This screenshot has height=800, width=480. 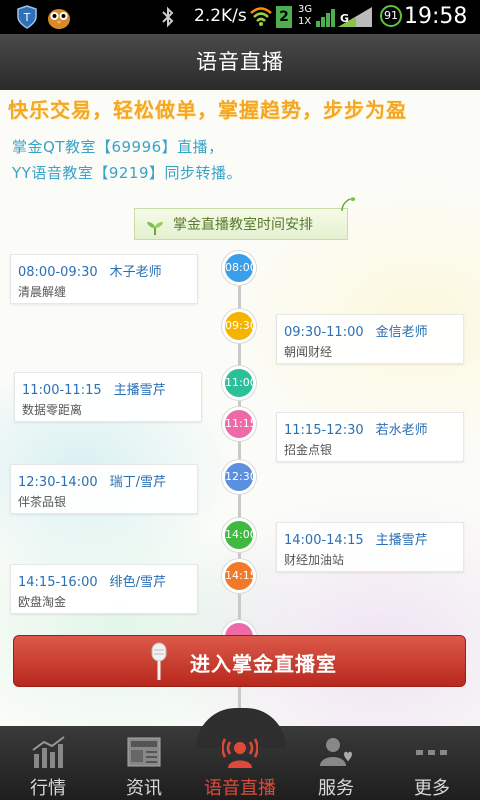 I want to click on time-dot-1400: 14:00, so click(x=239, y=535).